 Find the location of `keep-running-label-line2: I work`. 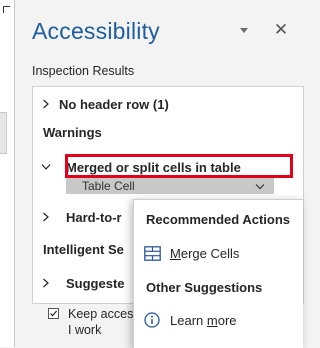

keep-running-label-line2: I work is located at coordinates (85, 330).